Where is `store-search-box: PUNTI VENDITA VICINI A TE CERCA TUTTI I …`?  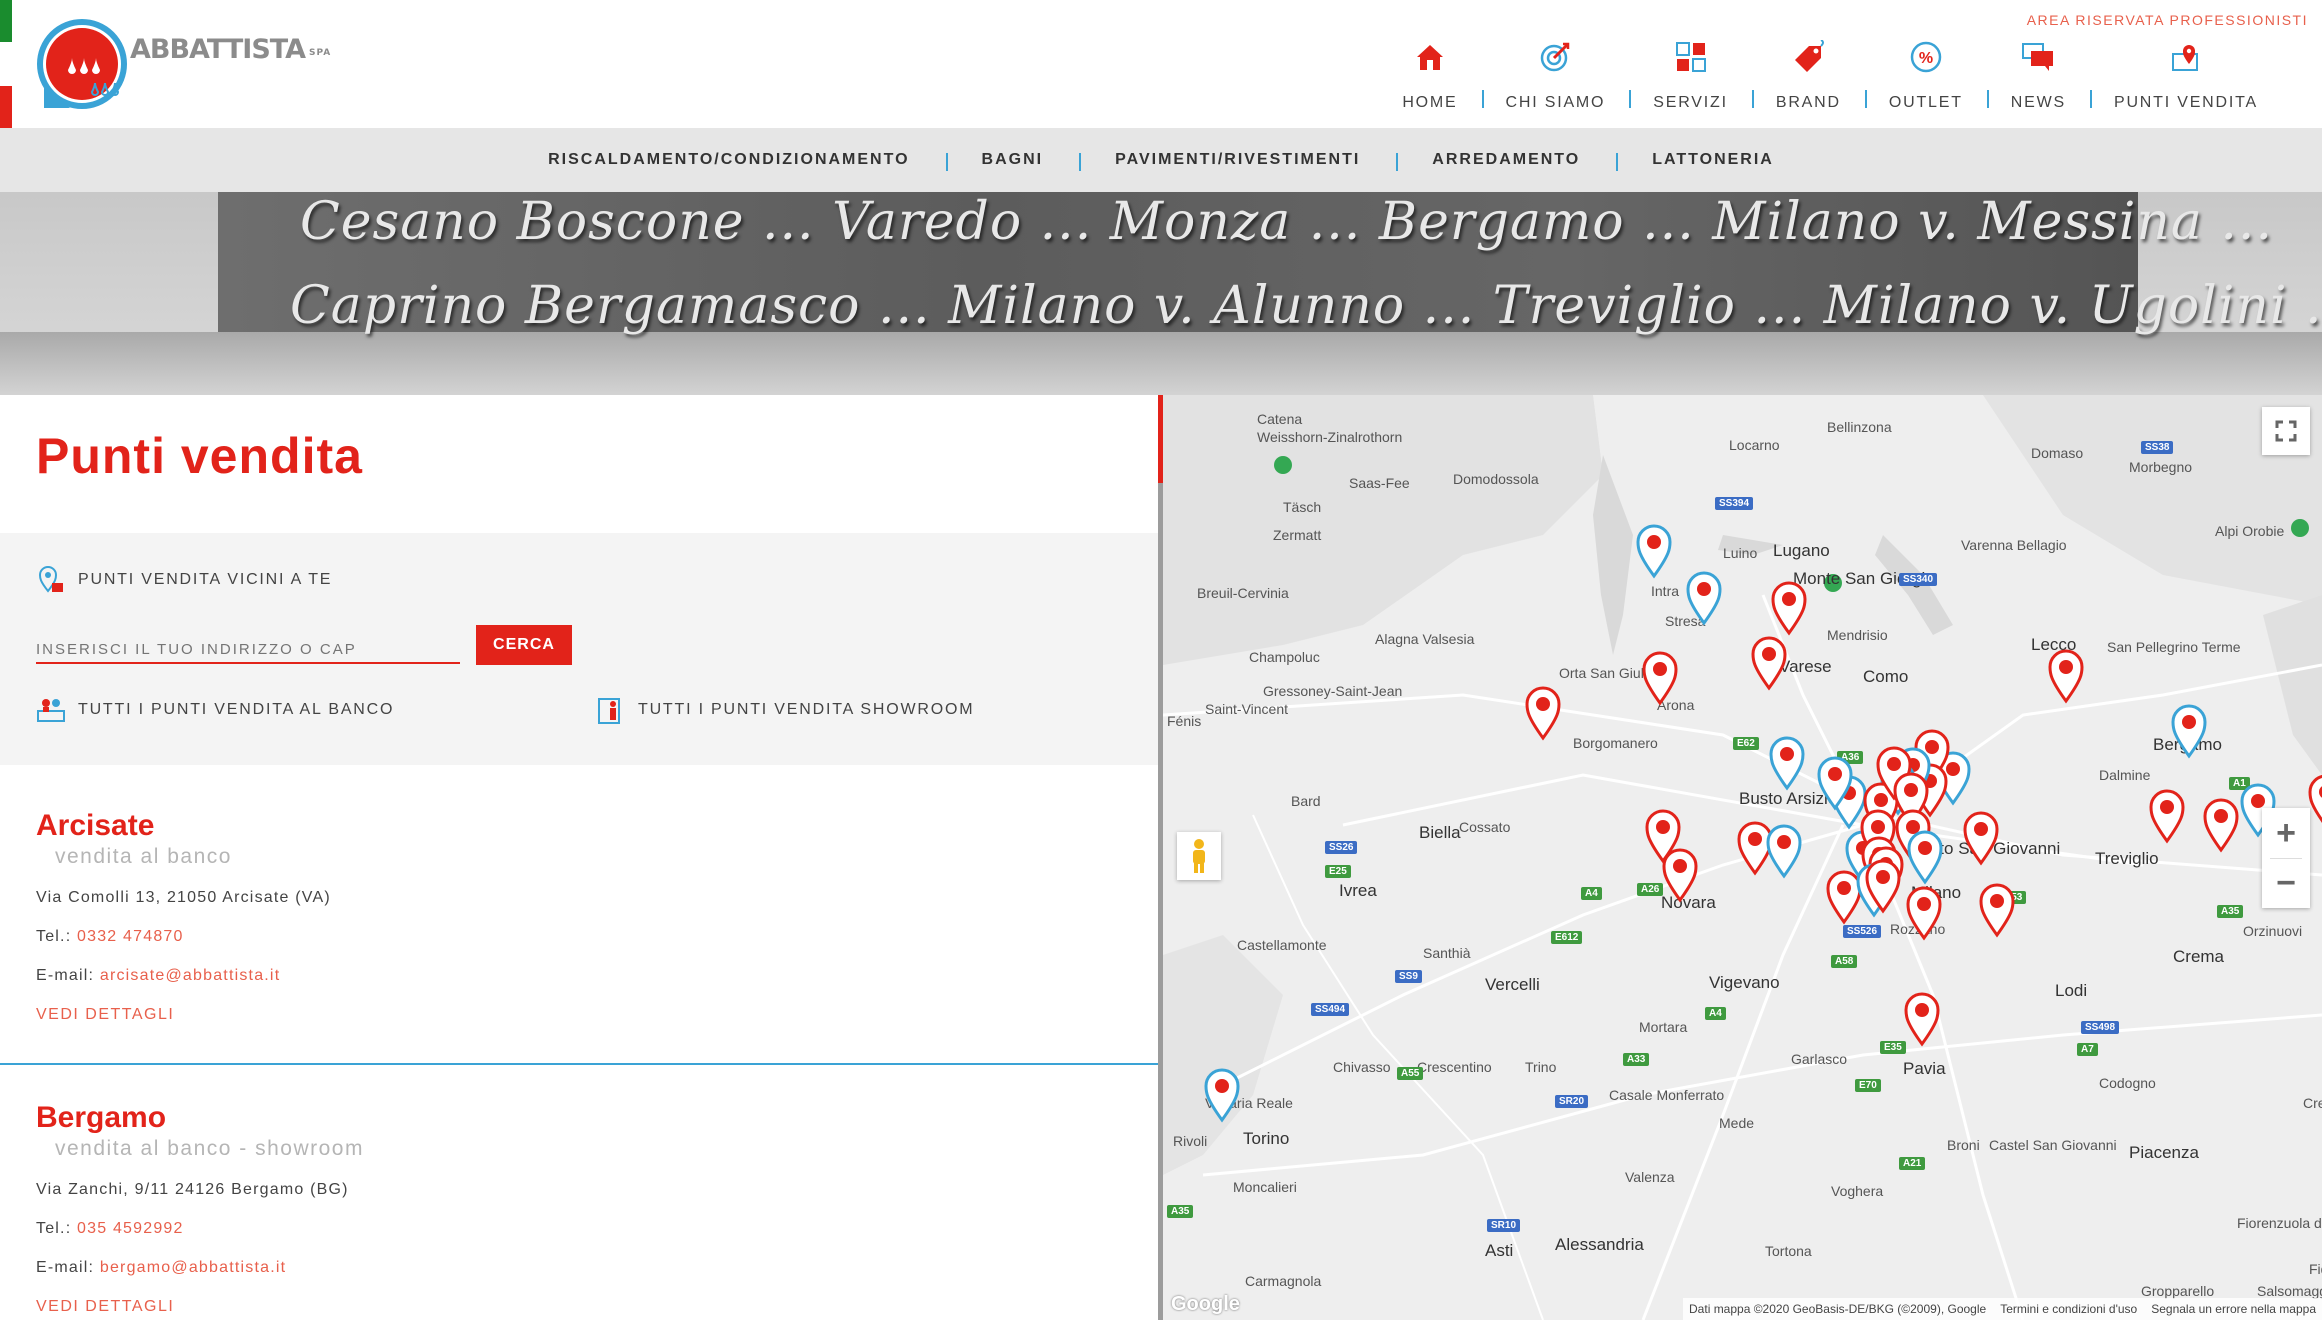 store-search-box: PUNTI VENDITA VICINI A TE CERCA TUTTI I … is located at coordinates (579, 649).